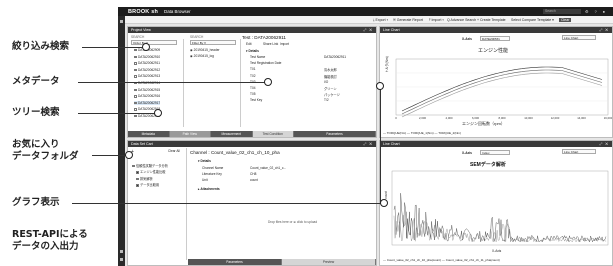 The image size is (613, 266). I want to click on metadata-value: DATA20062911, so click(335, 57).